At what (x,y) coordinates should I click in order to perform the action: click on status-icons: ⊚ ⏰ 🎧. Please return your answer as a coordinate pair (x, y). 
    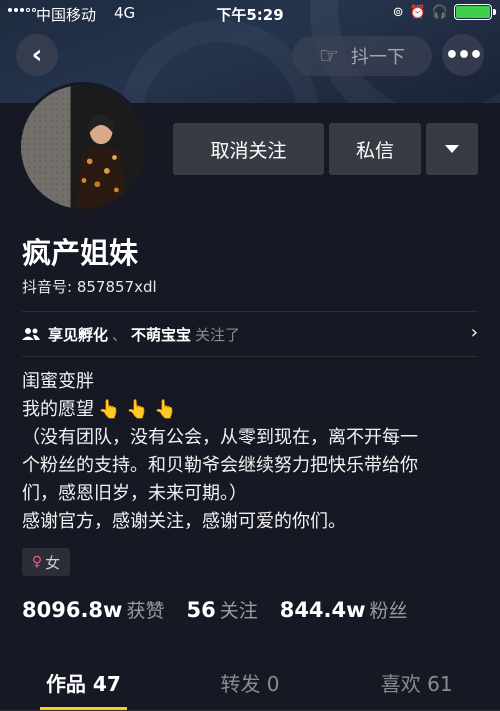
    Looking at the image, I should click on (444, 12).